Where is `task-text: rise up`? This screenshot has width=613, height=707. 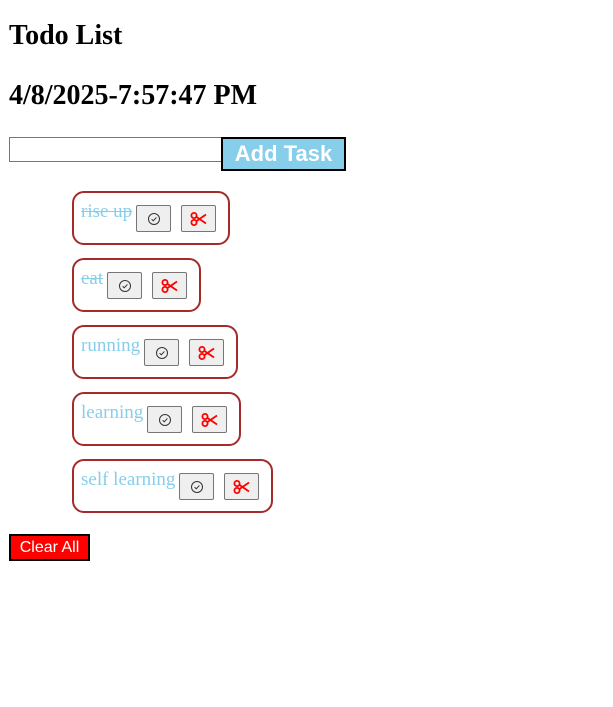
task-text: rise up is located at coordinates (107, 211).